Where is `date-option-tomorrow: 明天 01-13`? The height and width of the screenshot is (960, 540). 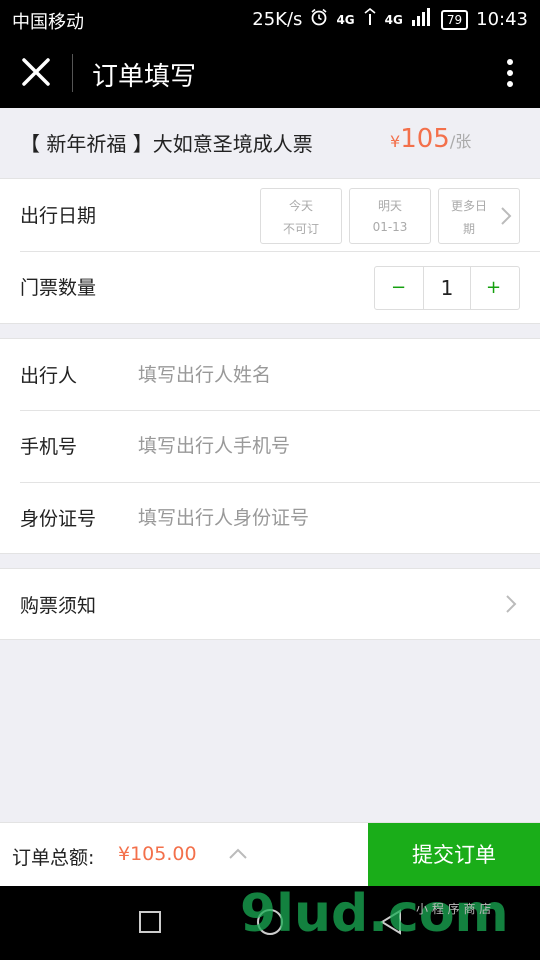 date-option-tomorrow: 明天 01-13 is located at coordinates (390, 216).